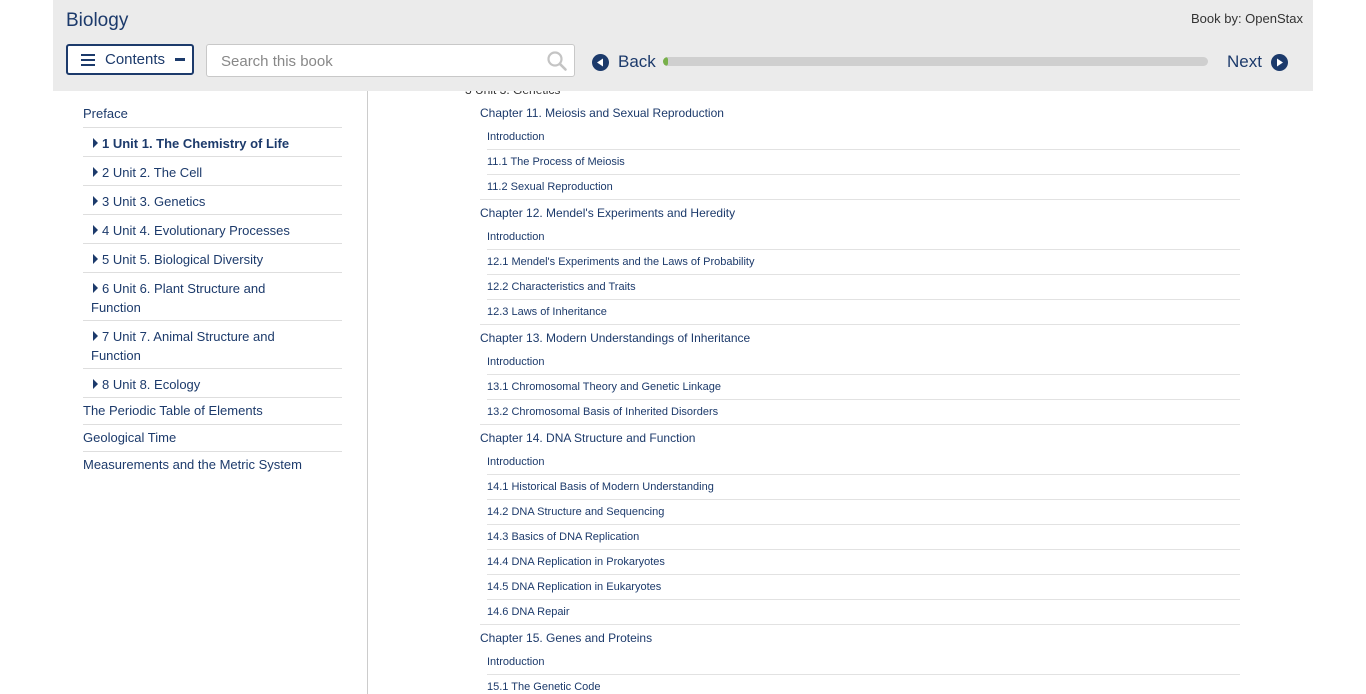 This screenshot has width=1366, height=694. What do you see at coordinates (863, 587) in the screenshot?
I see `section-link: 14.5 DNA Replication in Eukaryotes` at bounding box center [863, 587].